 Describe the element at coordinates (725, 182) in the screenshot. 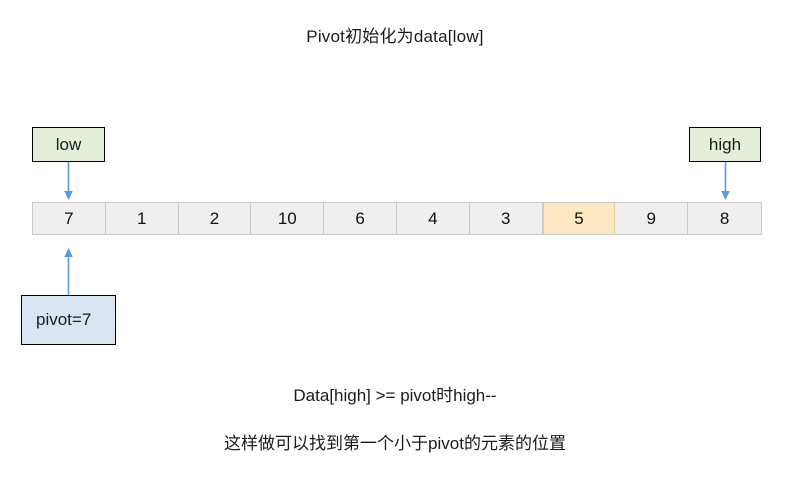

I see `high-down-arrow-icon` at that location.